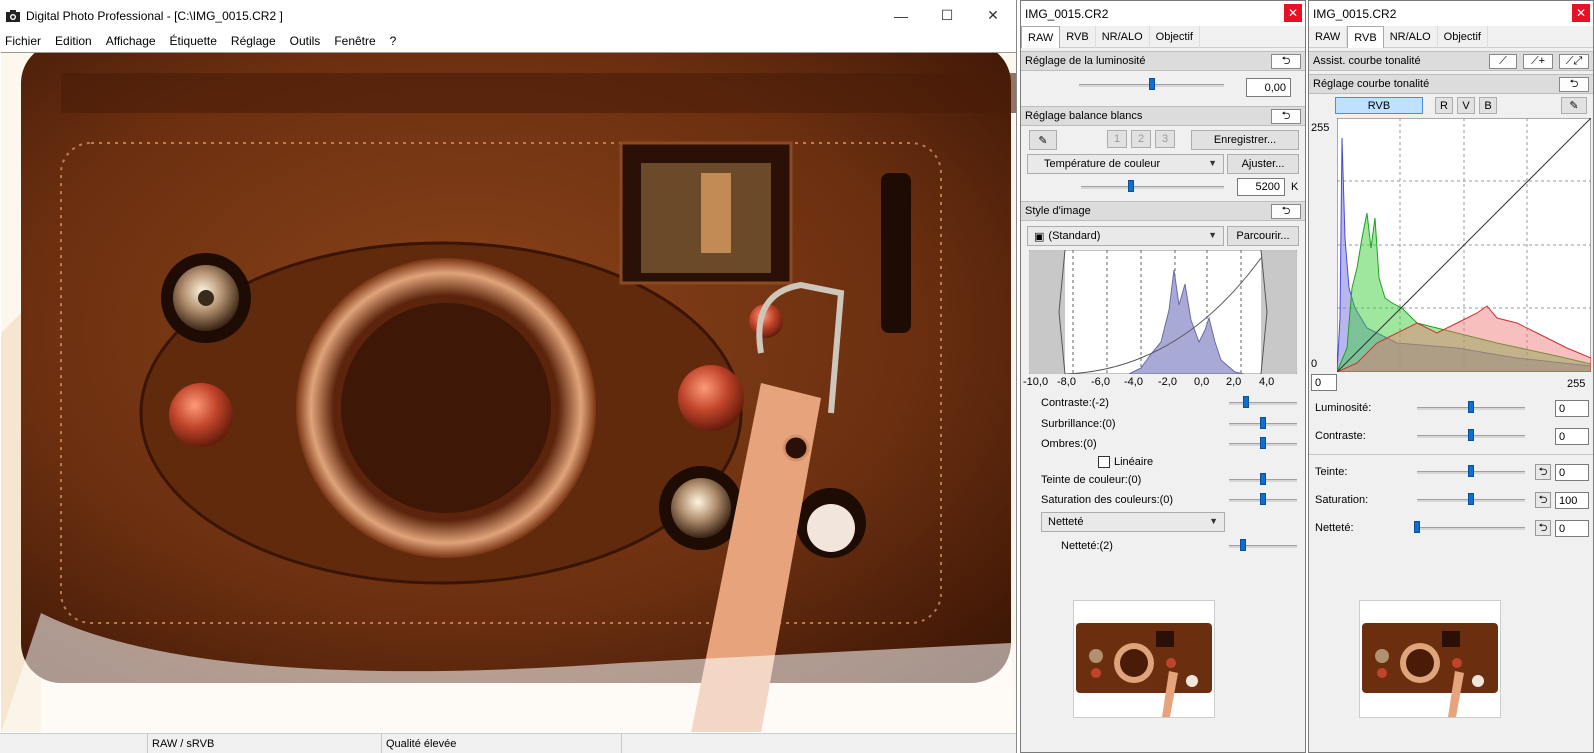 The width and height of the screenshot is (1594, 753). Describe the element at coordinates (1165, 139) in the screenshot. I see `wb-preset-3-button: 3` at that location.